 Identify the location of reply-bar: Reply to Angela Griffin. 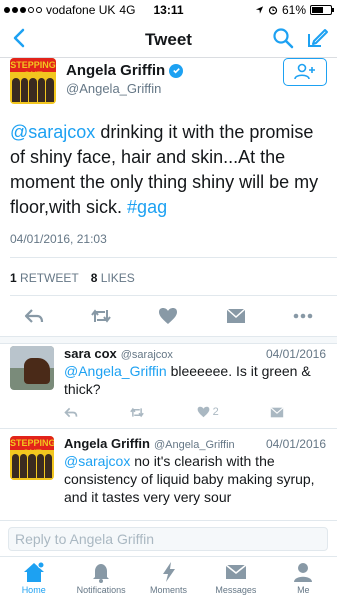
(168, 538).